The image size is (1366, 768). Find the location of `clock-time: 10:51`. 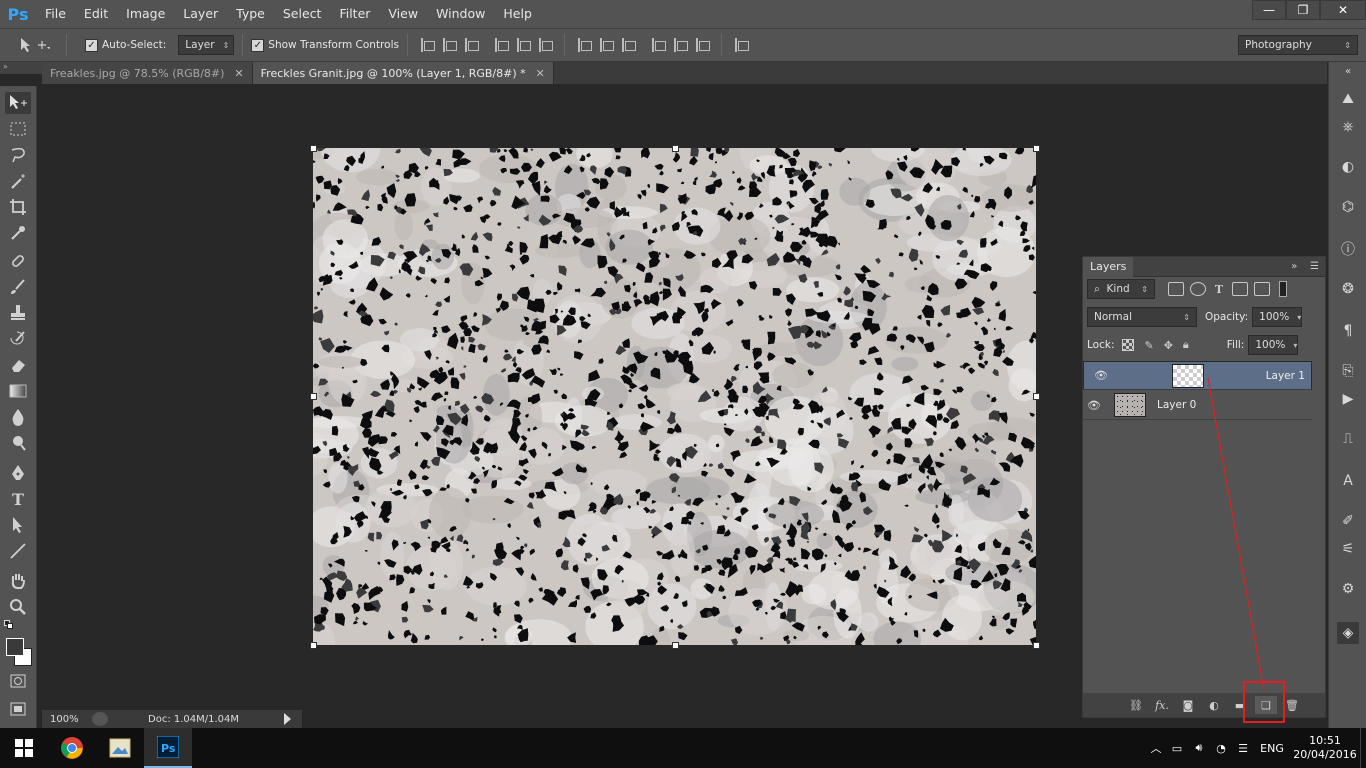

clock-time: 10:51 is located at coordinates (1325, 740).